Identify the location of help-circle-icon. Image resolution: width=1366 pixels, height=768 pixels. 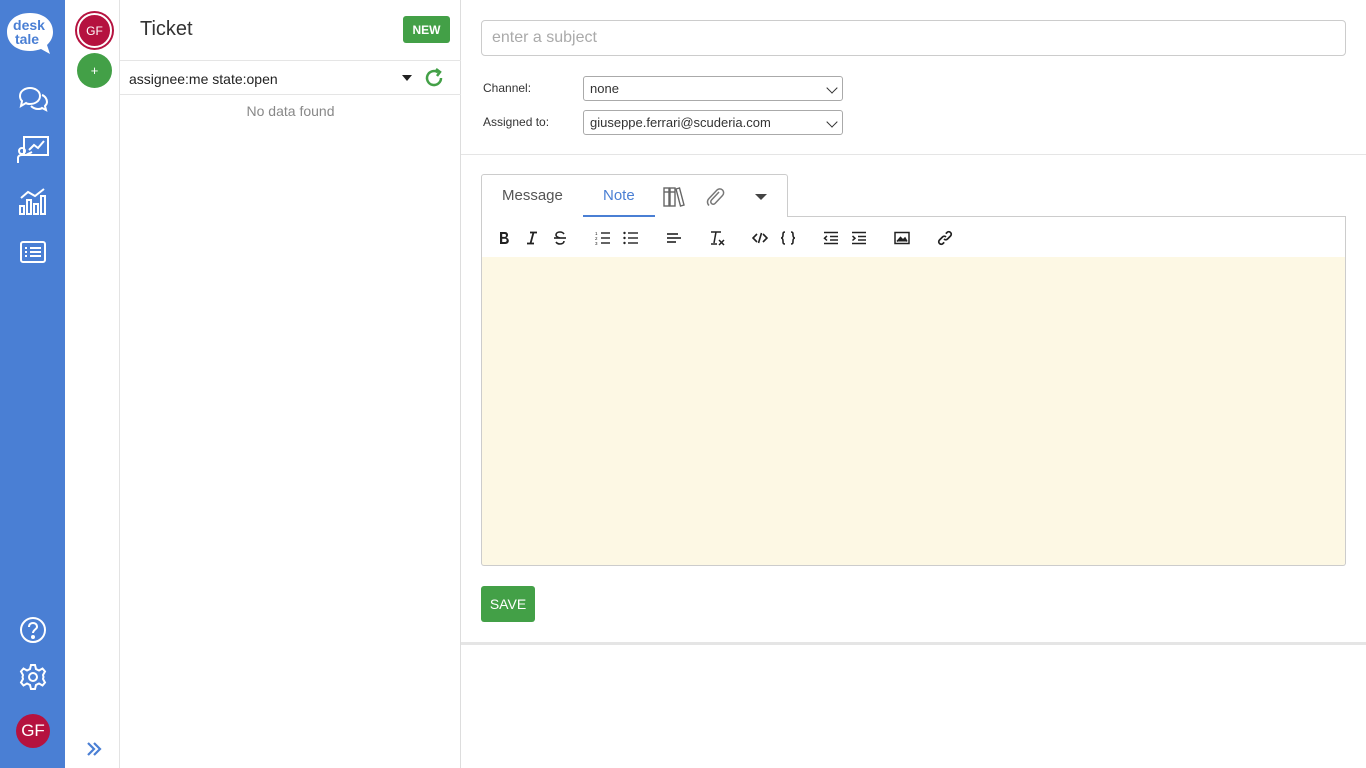
(33, 630).